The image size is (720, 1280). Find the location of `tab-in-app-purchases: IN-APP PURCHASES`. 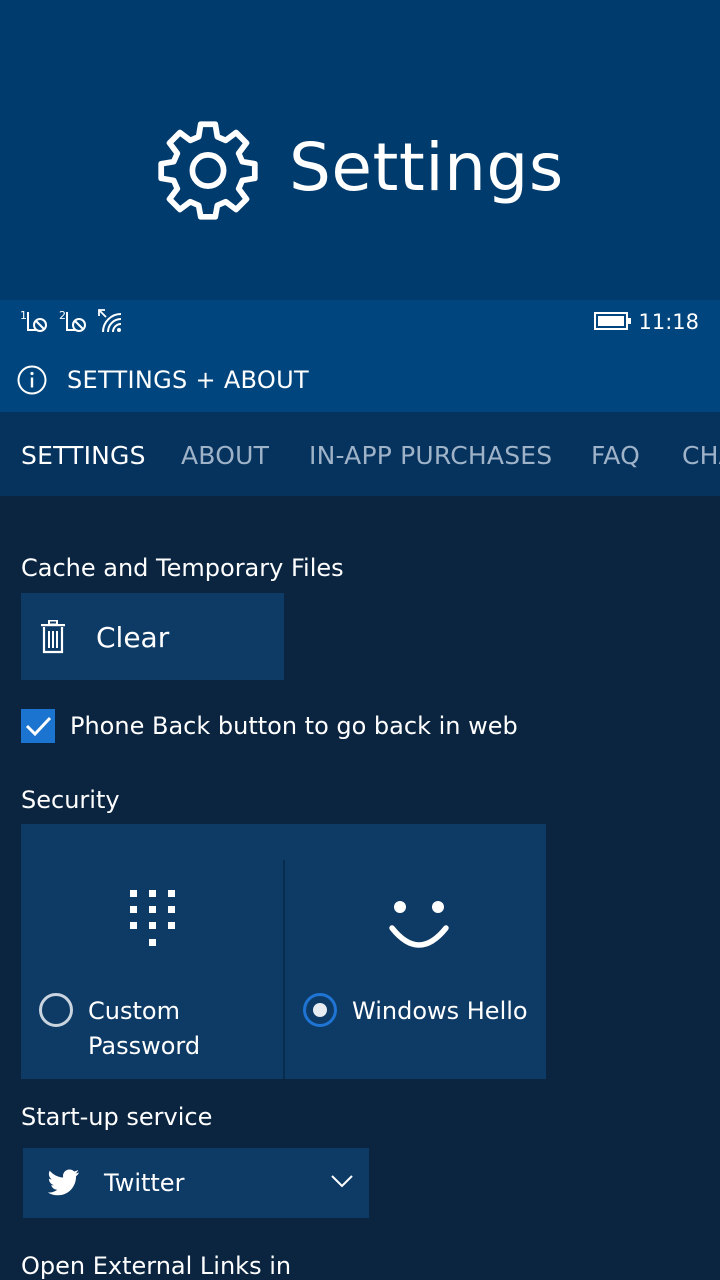

tab-in-app-purchases: IN-APP PURCHASES is located at coordinates (430, 456).